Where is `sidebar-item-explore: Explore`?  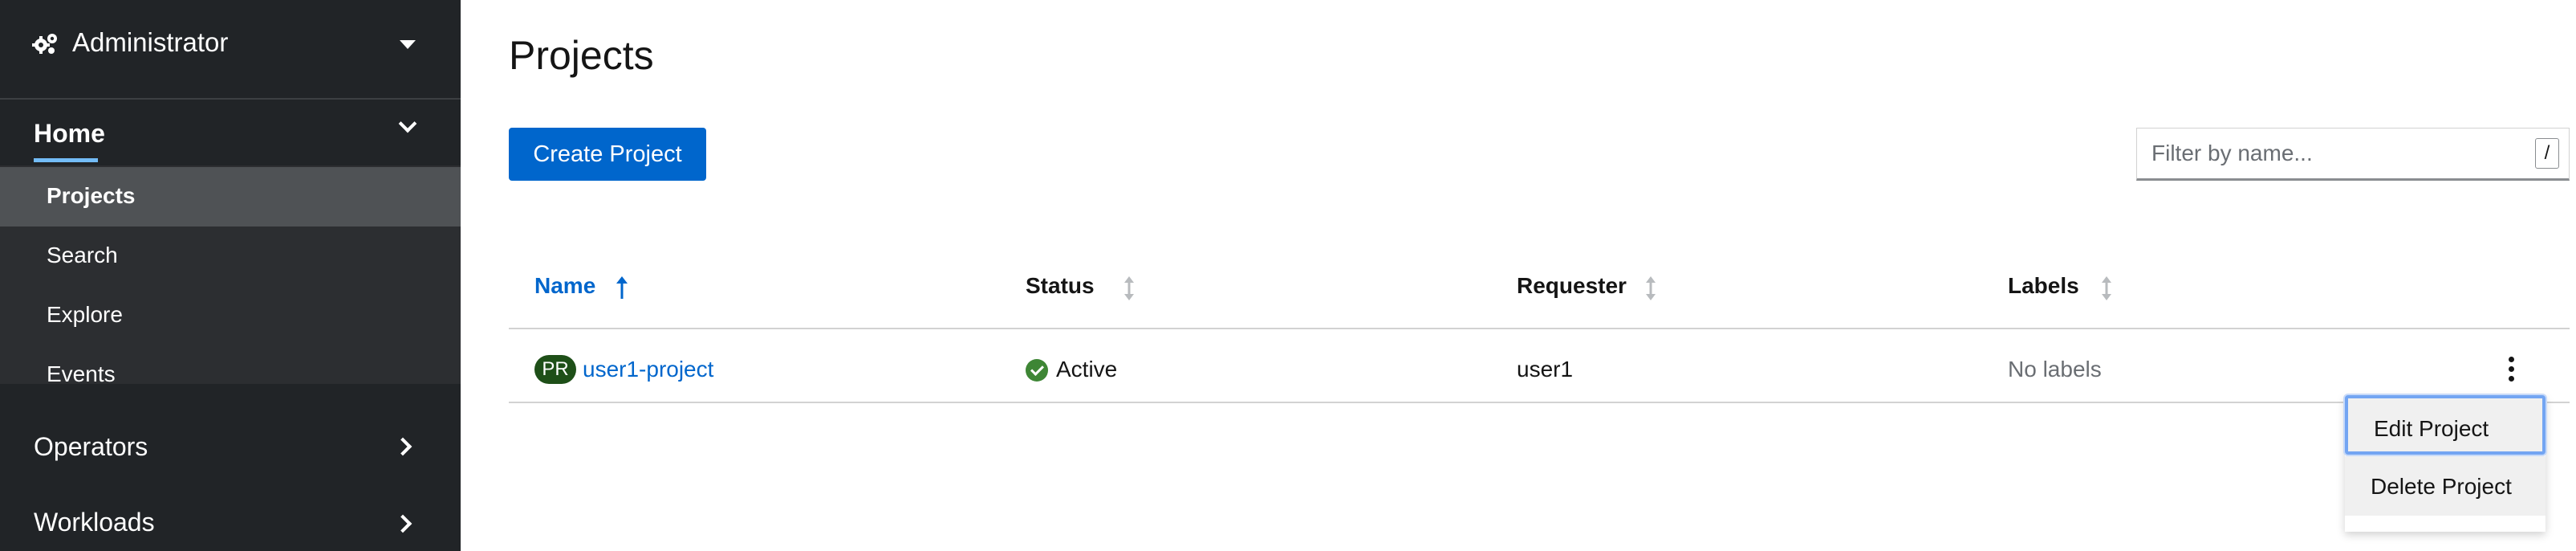 sidebar-item-explore: Explore is located at coordinates (231, 316).